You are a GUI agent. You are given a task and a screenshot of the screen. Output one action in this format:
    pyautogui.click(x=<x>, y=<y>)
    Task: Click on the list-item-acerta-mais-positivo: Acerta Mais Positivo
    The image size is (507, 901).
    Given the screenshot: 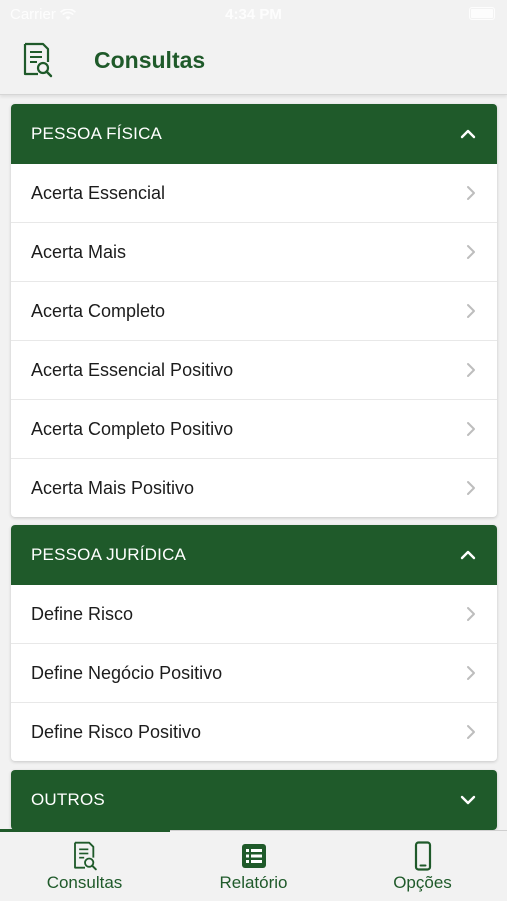 What is the action you would take?
    pyautogui.click(x=254, y=488)
    